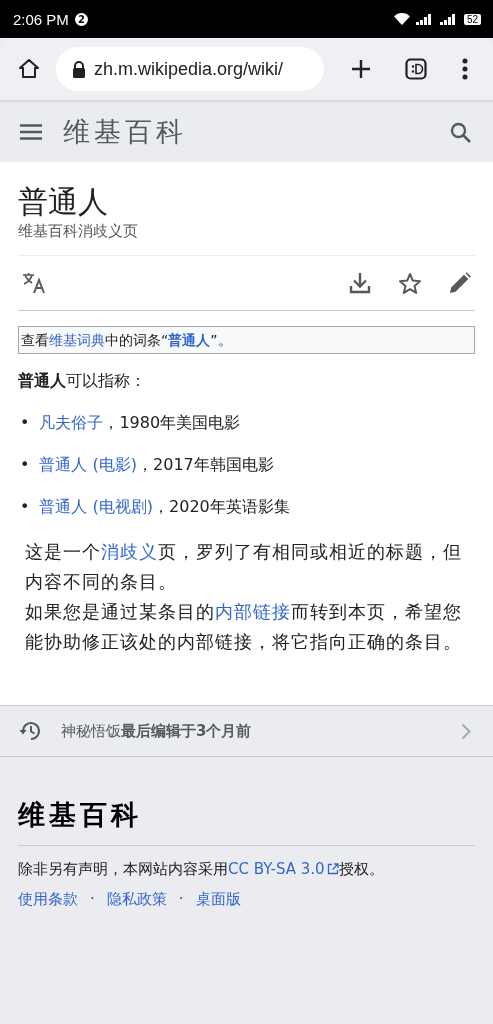 This screenshot has height=1024, width=493. I want to click on tab-switcher-icon, so click(416, 69).